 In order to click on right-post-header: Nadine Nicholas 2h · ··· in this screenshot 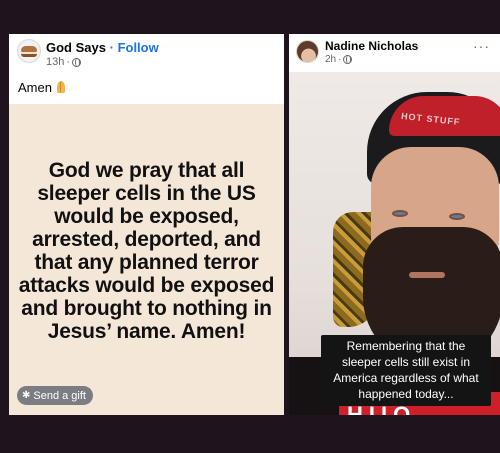, I will do `click(394, 53)`.